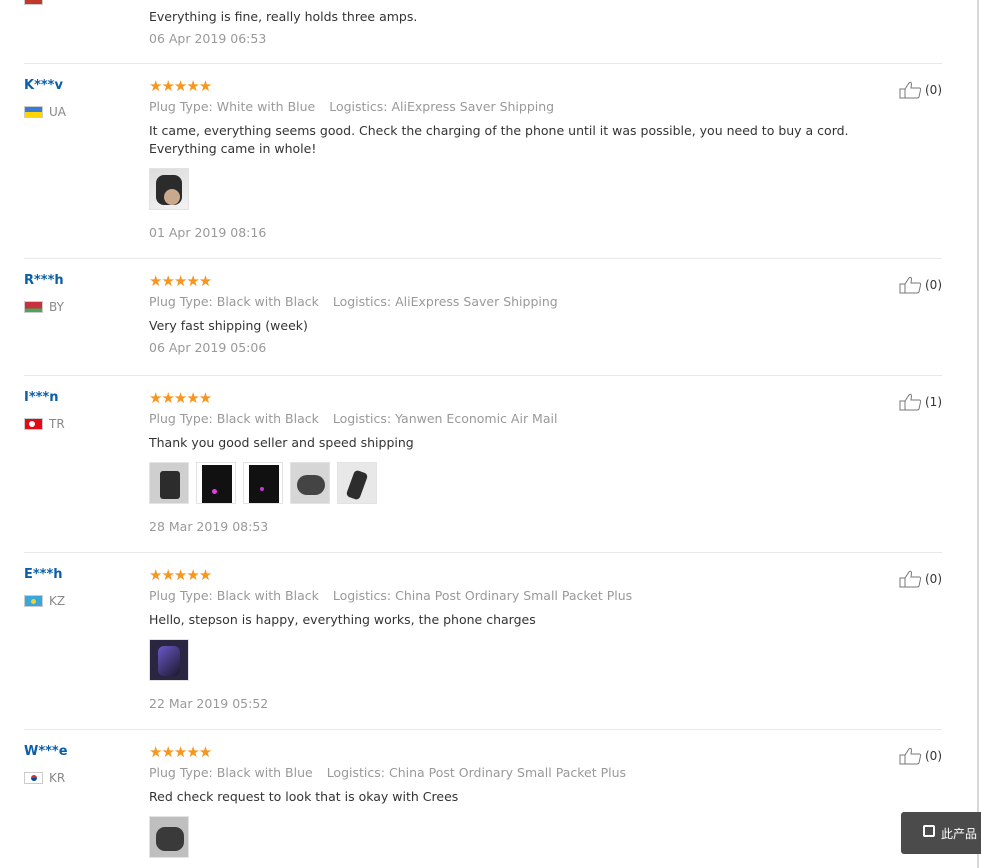 The height and width of the screenshot is (868, 981). What do you see at coordinates (228, 325) in the screenshot?
I see `review-text: Very fast shipping (week)` at bounding box center [228, 325].